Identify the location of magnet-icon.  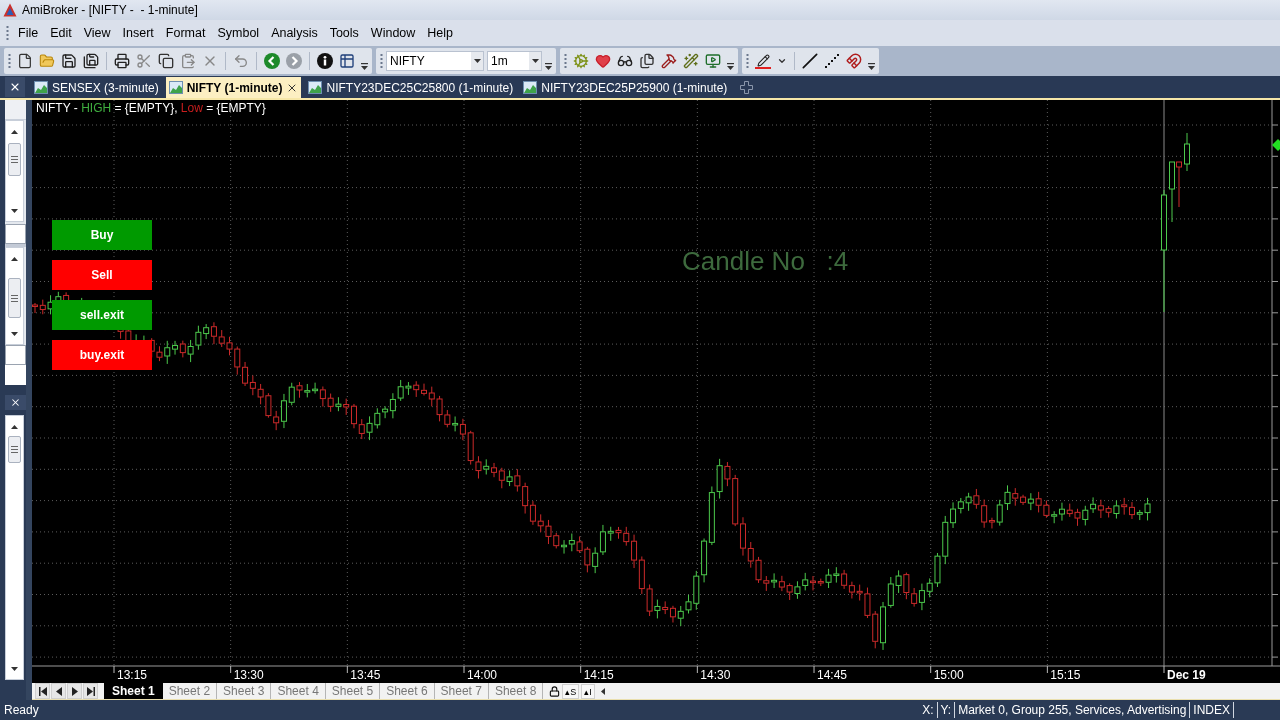
(854, 61).